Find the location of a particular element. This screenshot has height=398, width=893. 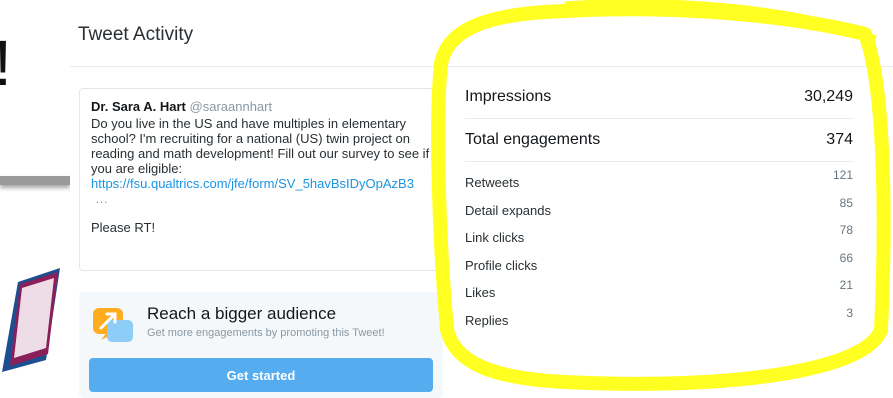

promote-title: Reach a bigger audience is located at coordinates (242, 313).